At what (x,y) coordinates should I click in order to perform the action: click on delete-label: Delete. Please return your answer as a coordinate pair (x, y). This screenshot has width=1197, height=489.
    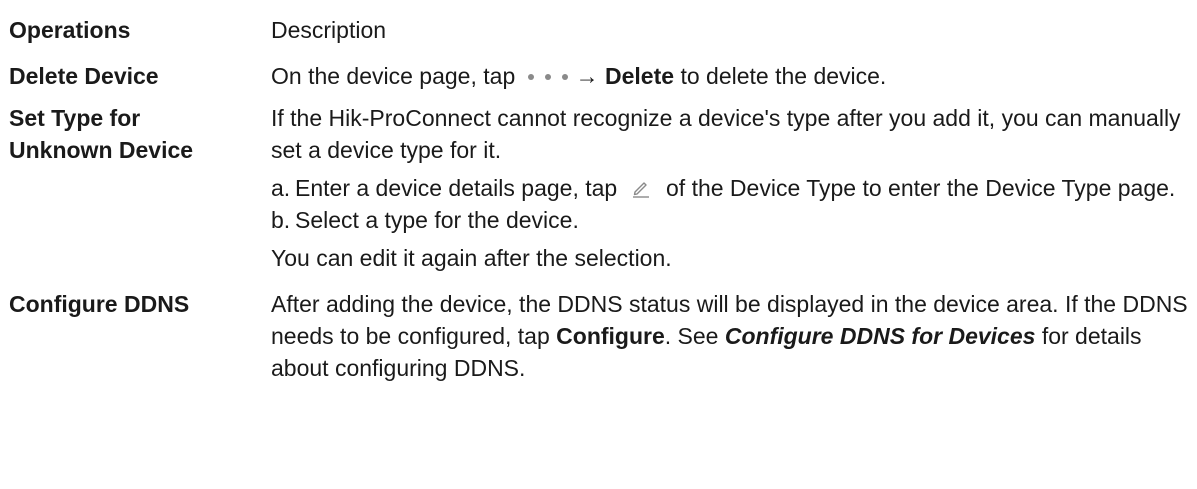
    Looking at the image, I should click on (640, 76).